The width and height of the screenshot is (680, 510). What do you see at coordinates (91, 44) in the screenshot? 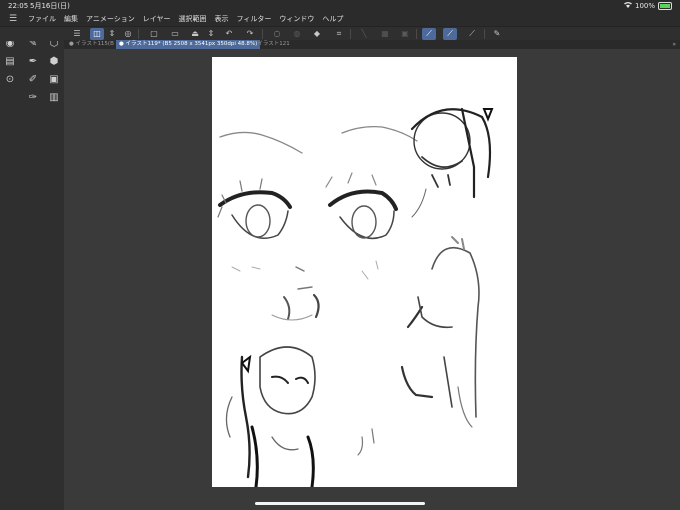
I see `tab-document-115: ● イラスト115(B` at bounding box center [91, 44].